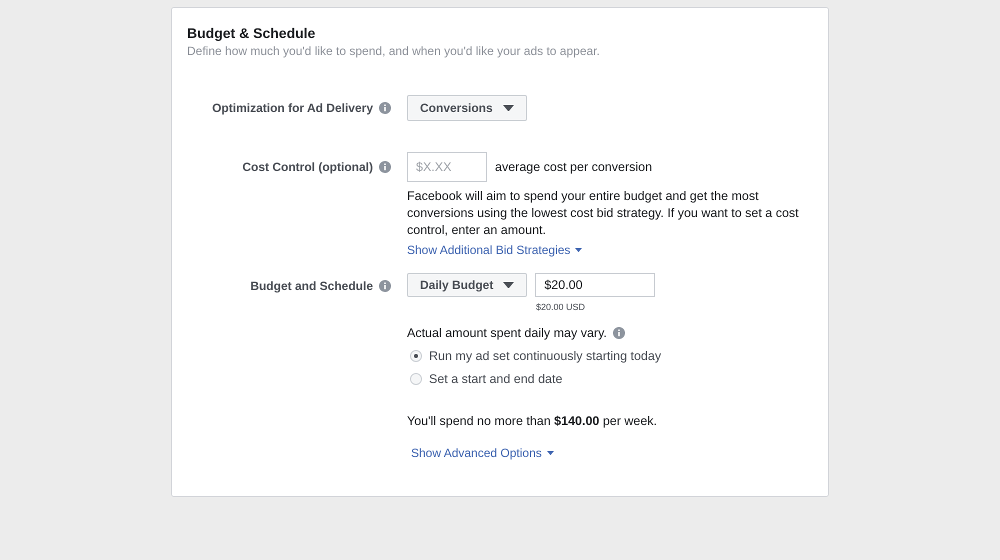 The image size is (1000, 560). What do you see at coordinates (307, 167) in the screenshot?
I see `field-label: Cost Control (optional)` at bounding box center [307, 167].